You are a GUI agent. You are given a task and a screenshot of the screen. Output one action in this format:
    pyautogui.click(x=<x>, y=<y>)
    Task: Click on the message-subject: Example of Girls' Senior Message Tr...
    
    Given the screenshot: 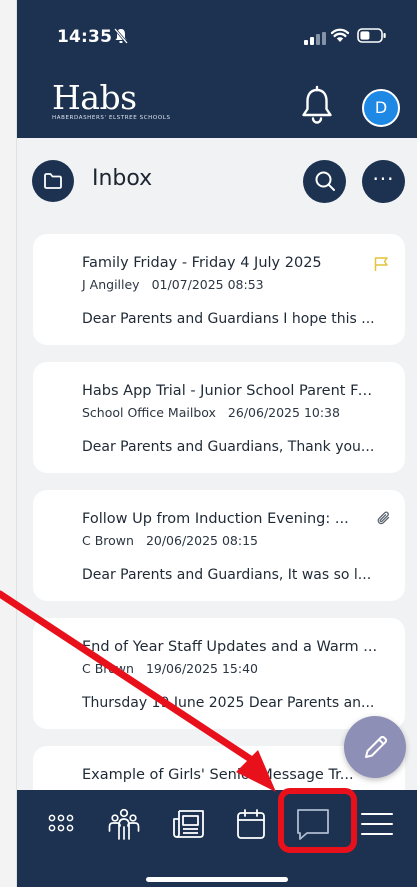 What is the action you would take?
    pyautogui.click(x=218, y=775)
    